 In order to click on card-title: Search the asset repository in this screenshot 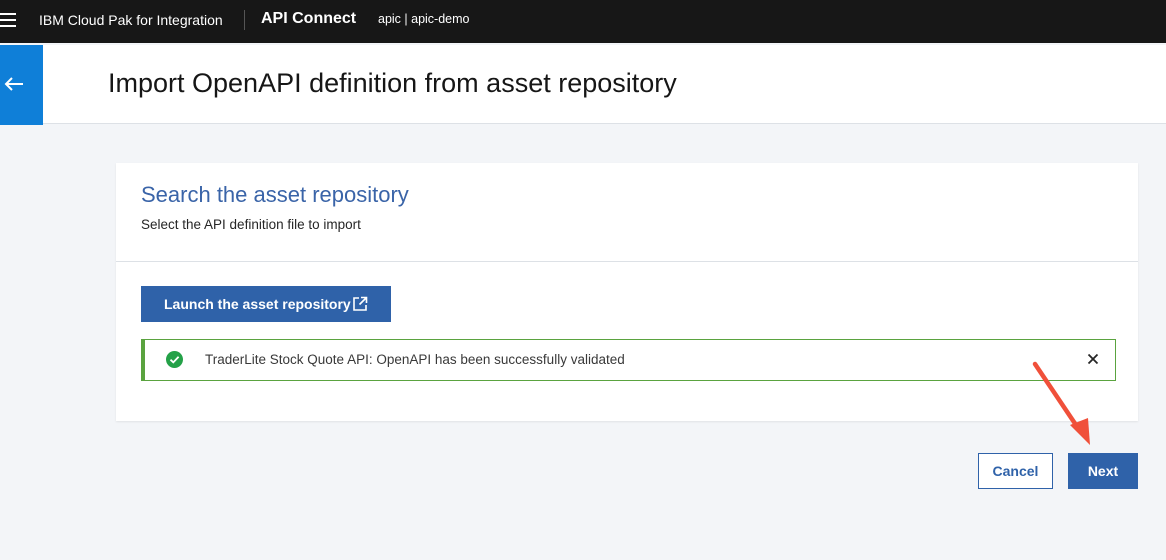, I will do `click(275, 194)`.